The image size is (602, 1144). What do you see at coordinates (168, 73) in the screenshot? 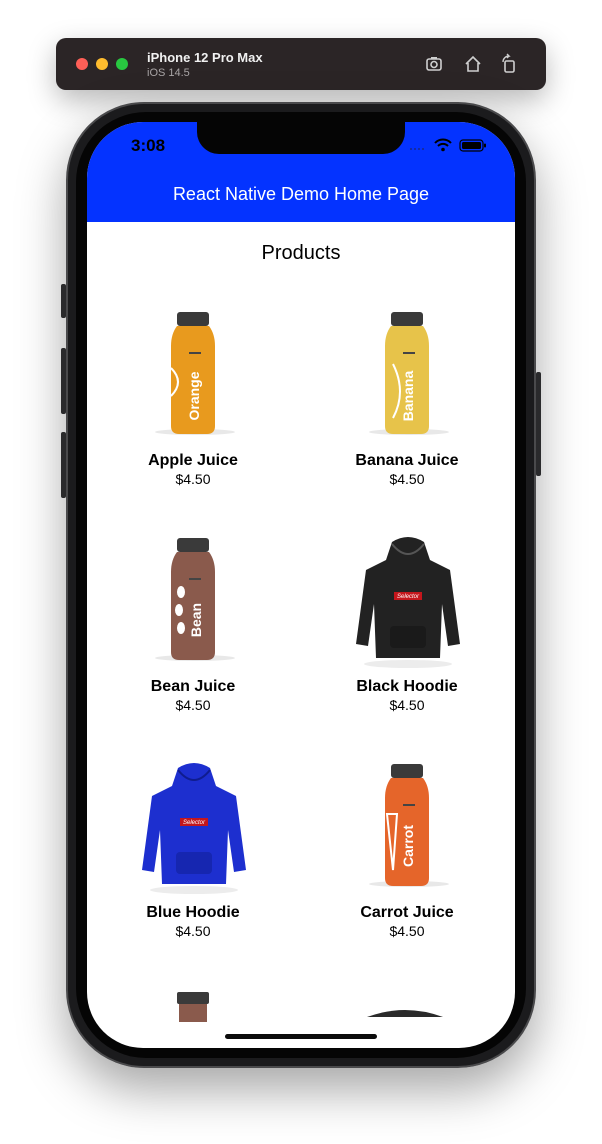
I see `os-version: iOS 14.5` at bounding box center [168, 73].